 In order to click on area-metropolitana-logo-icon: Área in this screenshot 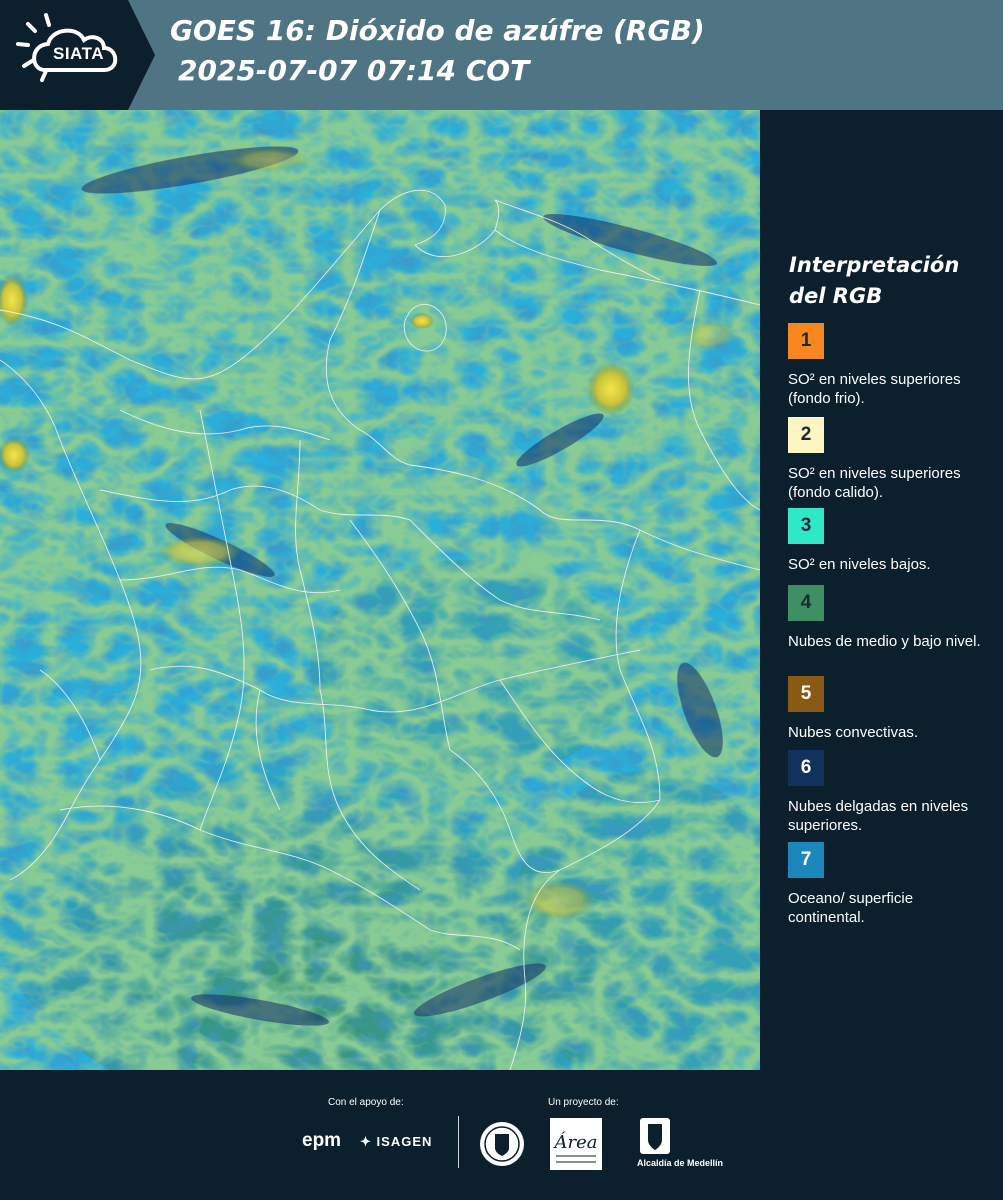, I will do `click(576, 1144)`.